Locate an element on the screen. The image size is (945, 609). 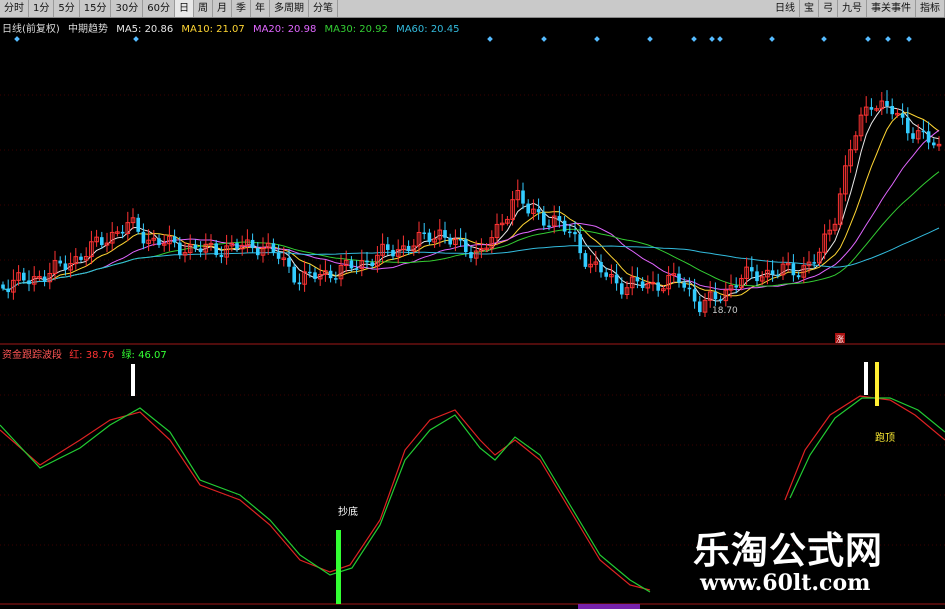
chart-title: 日线(前复权) is located at coordinates (31, 29).